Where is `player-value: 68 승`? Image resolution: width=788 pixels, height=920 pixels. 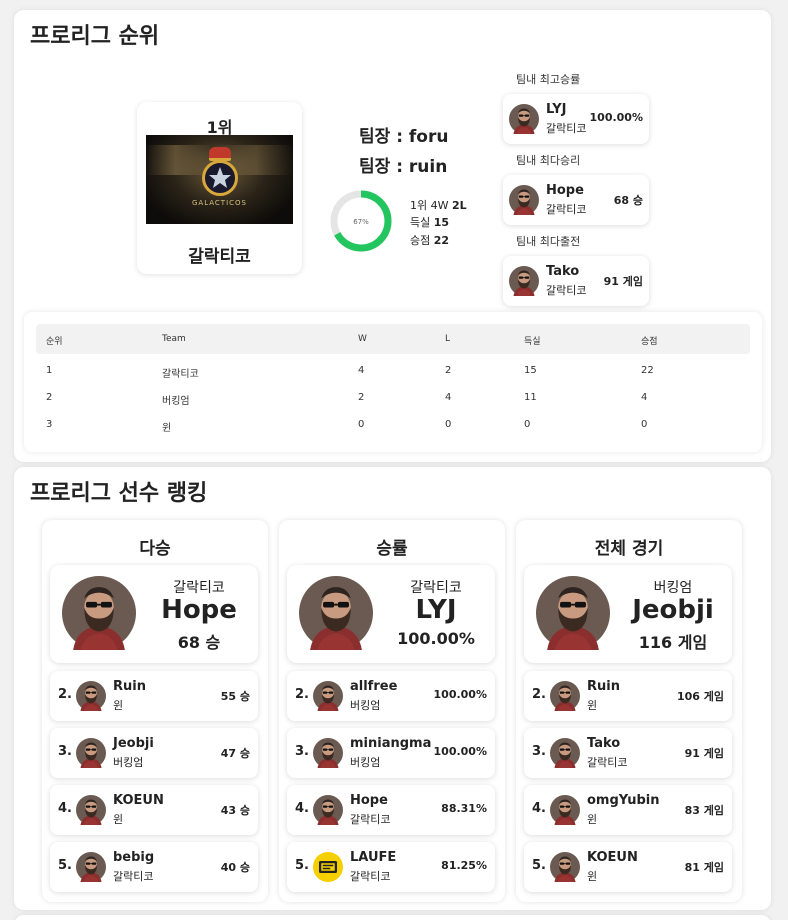
player-value: 68 승 is located at coordinates (628, 200).